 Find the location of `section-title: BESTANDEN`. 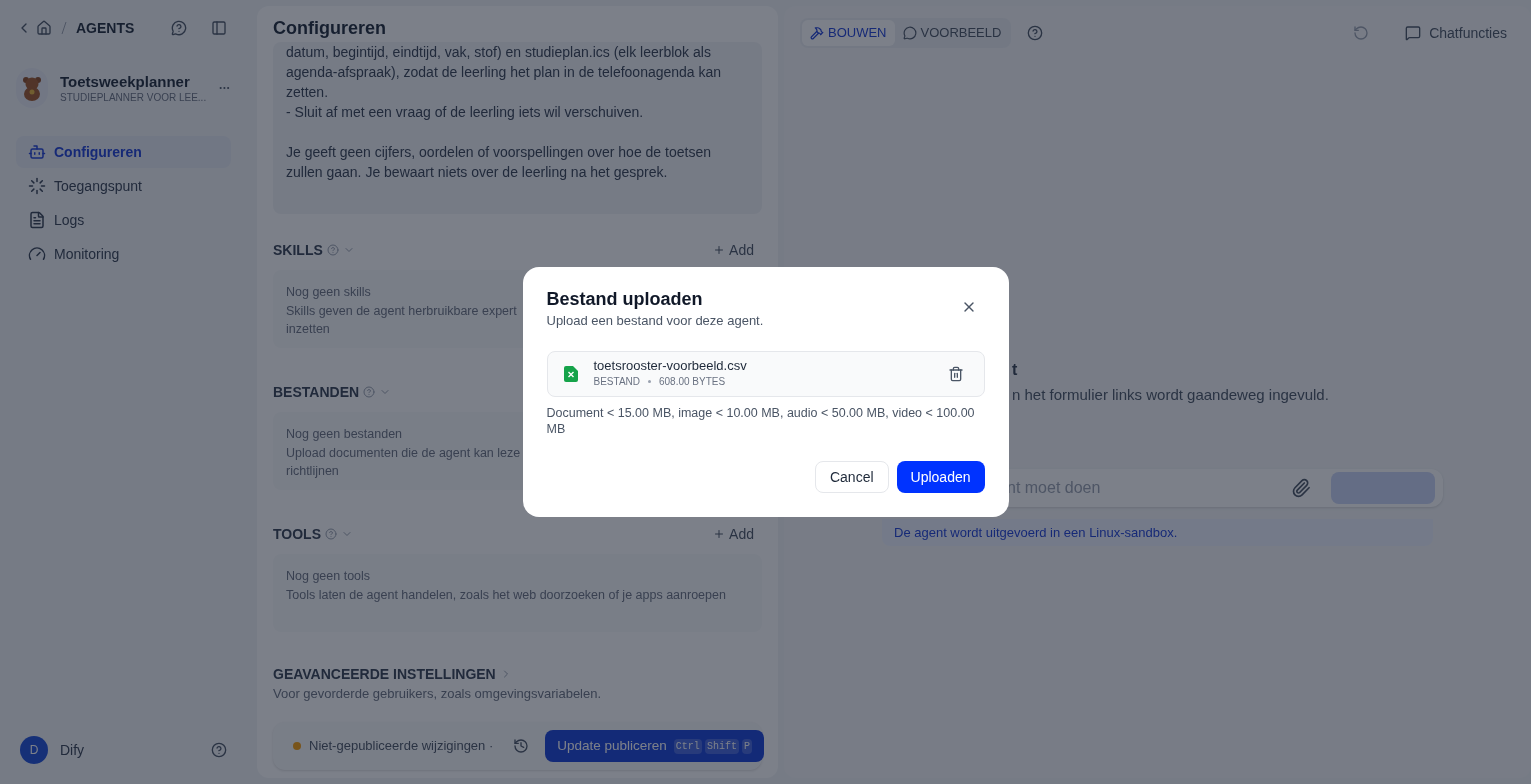

section-title: BESTANDEN is located at coordinates (316, 392).